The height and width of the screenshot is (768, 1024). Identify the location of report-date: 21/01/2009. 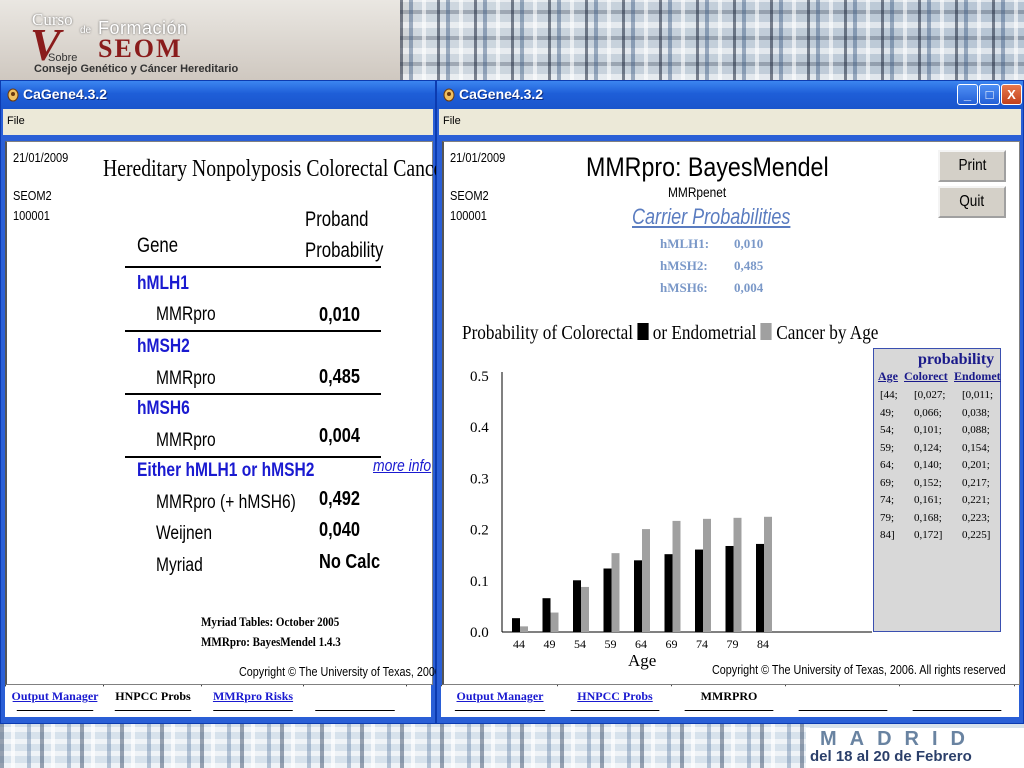
(478, 157).